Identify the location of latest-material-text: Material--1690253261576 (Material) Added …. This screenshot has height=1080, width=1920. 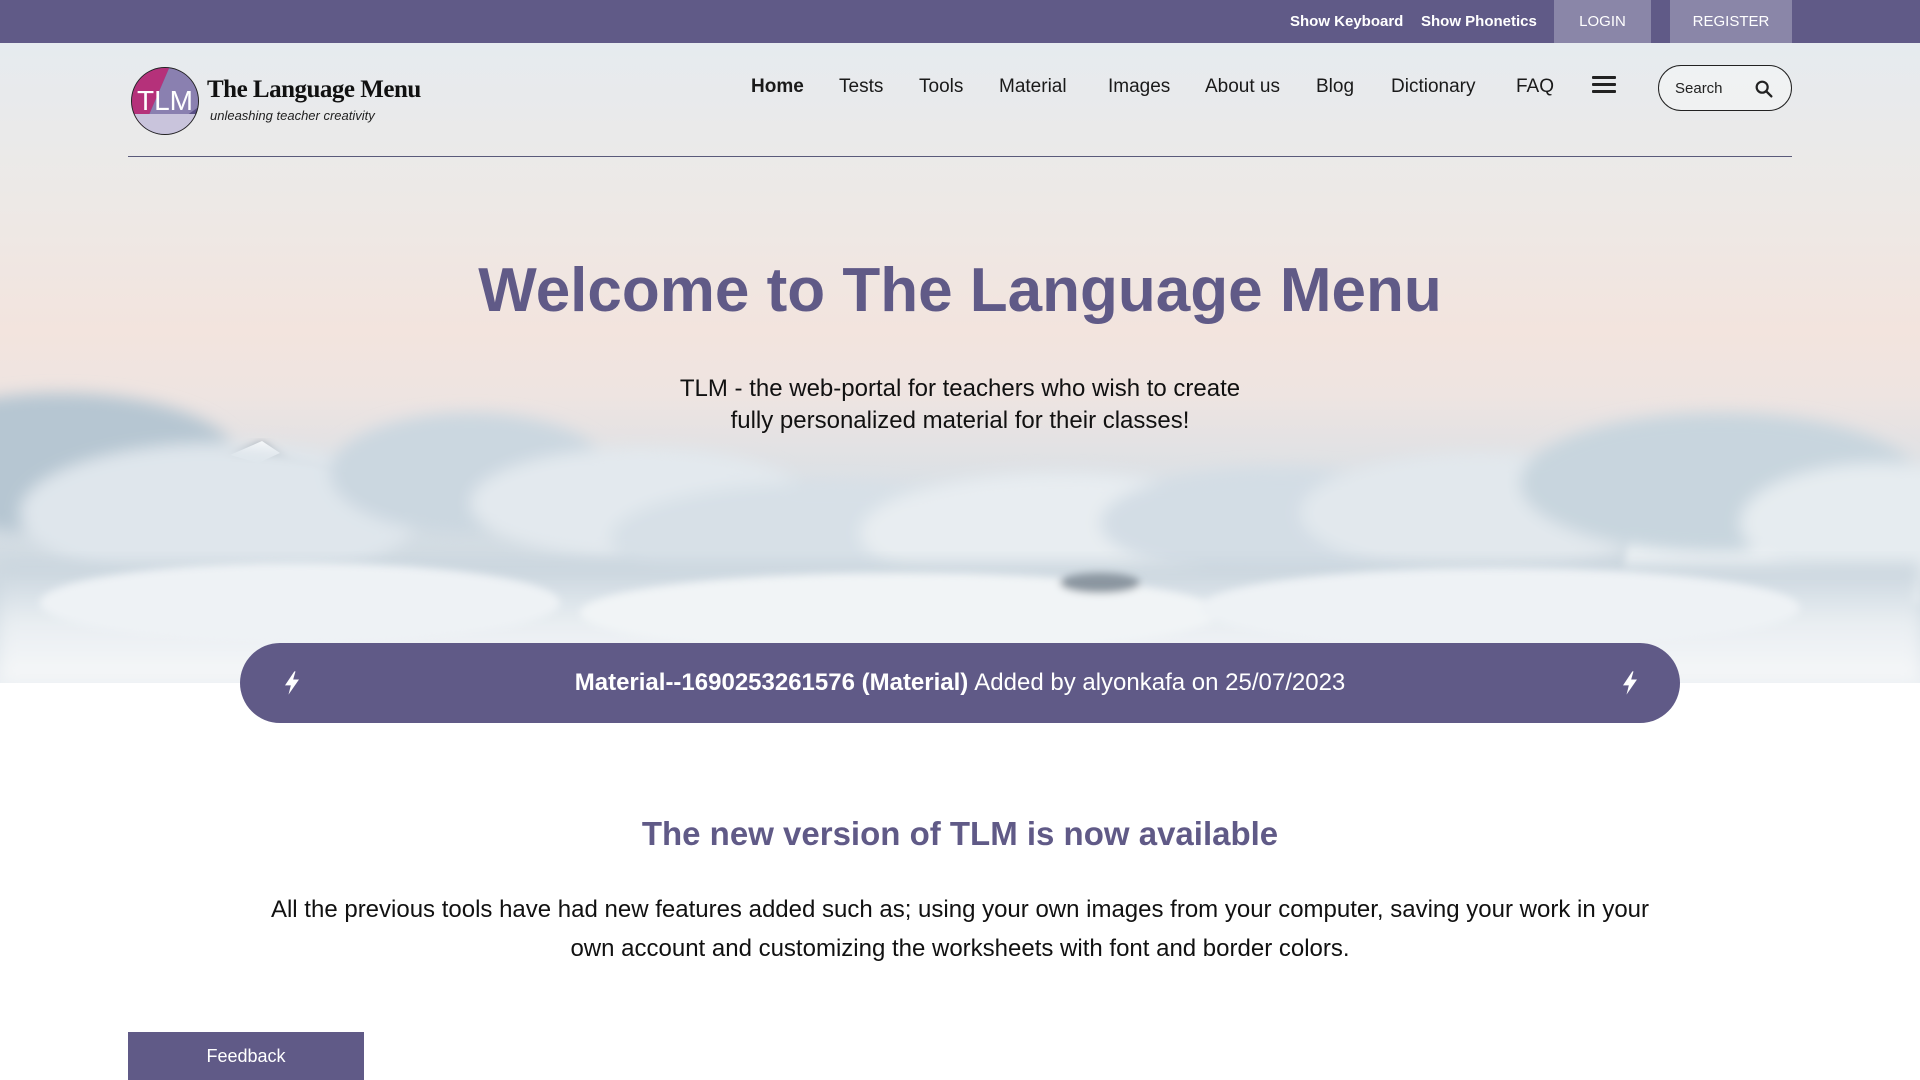
(960, 683).